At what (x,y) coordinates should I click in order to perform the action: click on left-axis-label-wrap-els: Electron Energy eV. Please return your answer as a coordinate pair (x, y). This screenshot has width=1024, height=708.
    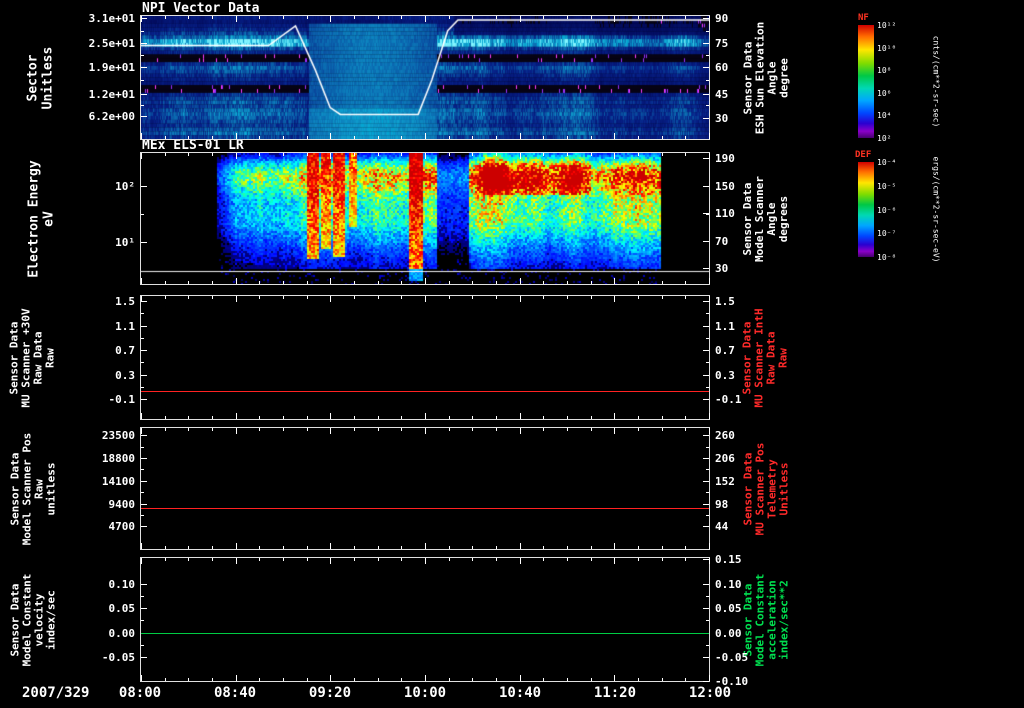
    Looking at the image, I should click on (42, 218).